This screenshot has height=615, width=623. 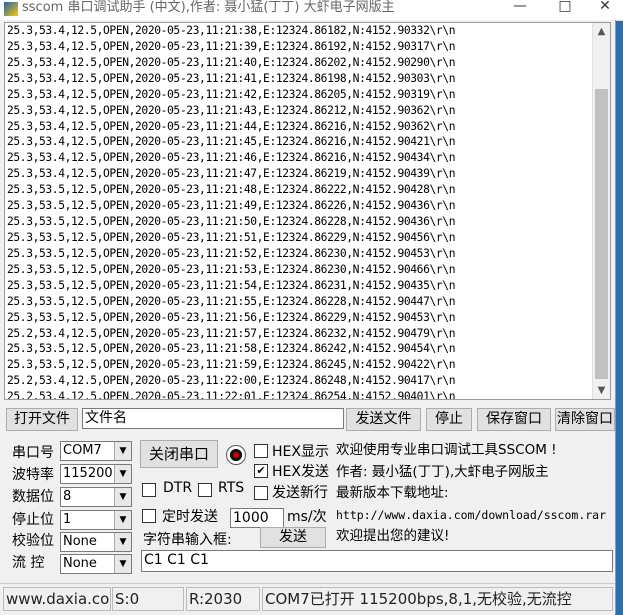 I want to click on status-received-count: R:2030, so click(x=223, y=599).